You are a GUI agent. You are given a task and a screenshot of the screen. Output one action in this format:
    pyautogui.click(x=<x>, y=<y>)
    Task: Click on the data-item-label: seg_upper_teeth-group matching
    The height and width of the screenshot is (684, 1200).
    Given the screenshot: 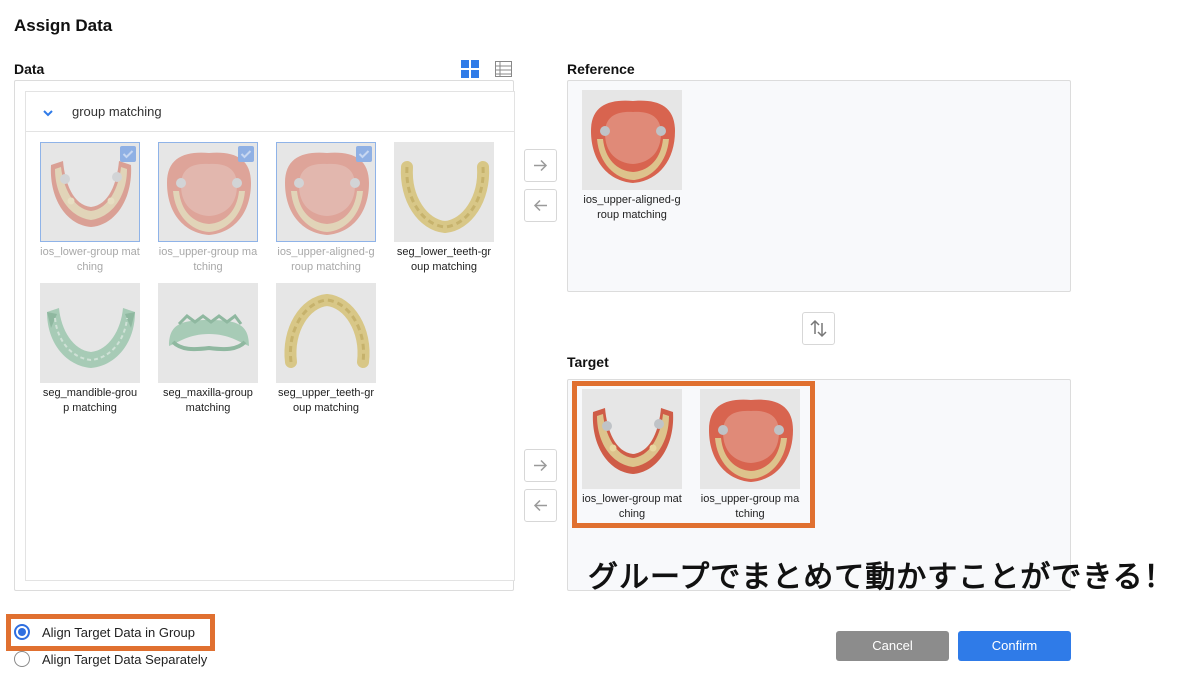 What is the action you would take?
    pyautogui.click(x=325, y=400)
    